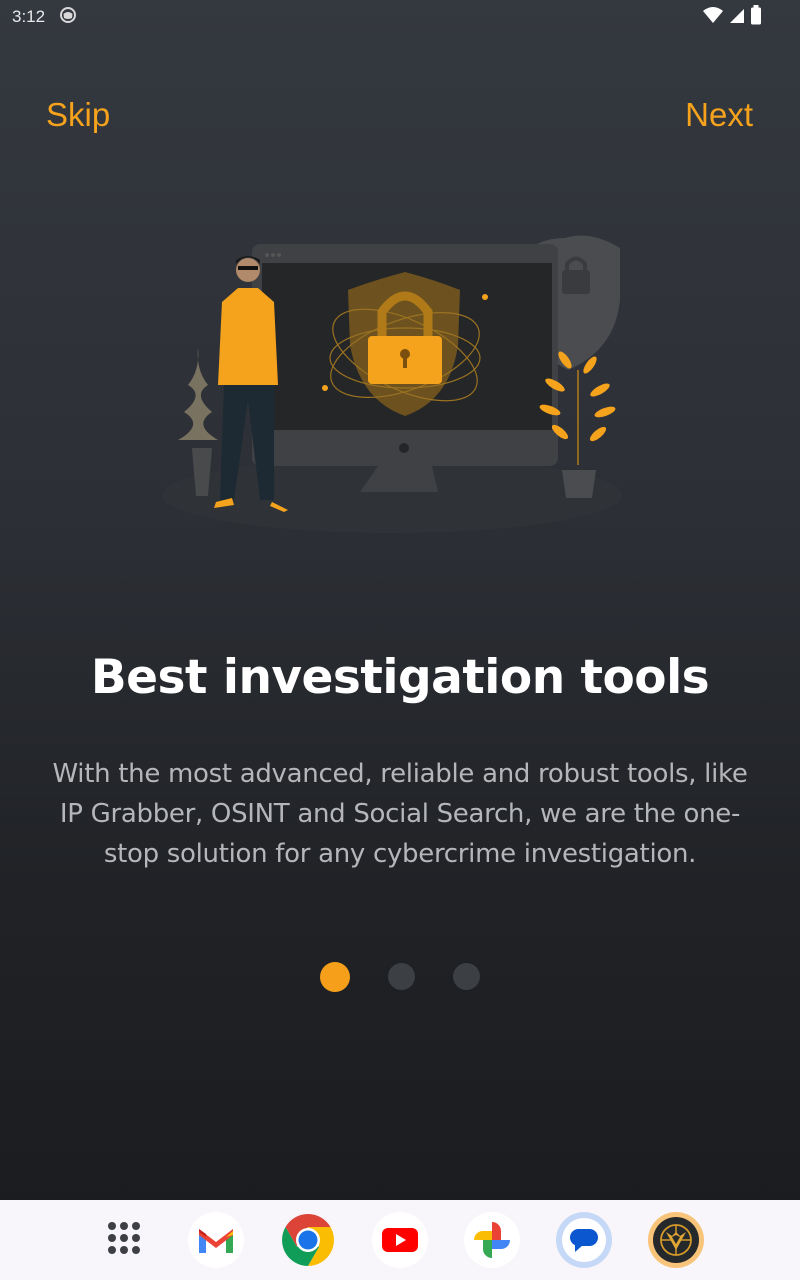 This screenshot has height=1280, width=800. I want to click on youtube-icon, so click(400, 1240).